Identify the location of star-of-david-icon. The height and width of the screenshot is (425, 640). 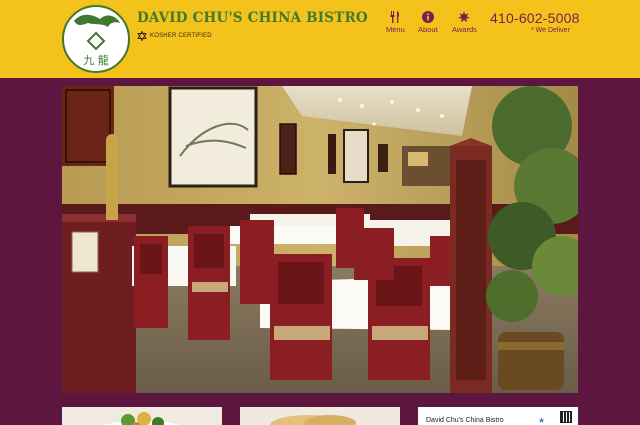
(142, 36).